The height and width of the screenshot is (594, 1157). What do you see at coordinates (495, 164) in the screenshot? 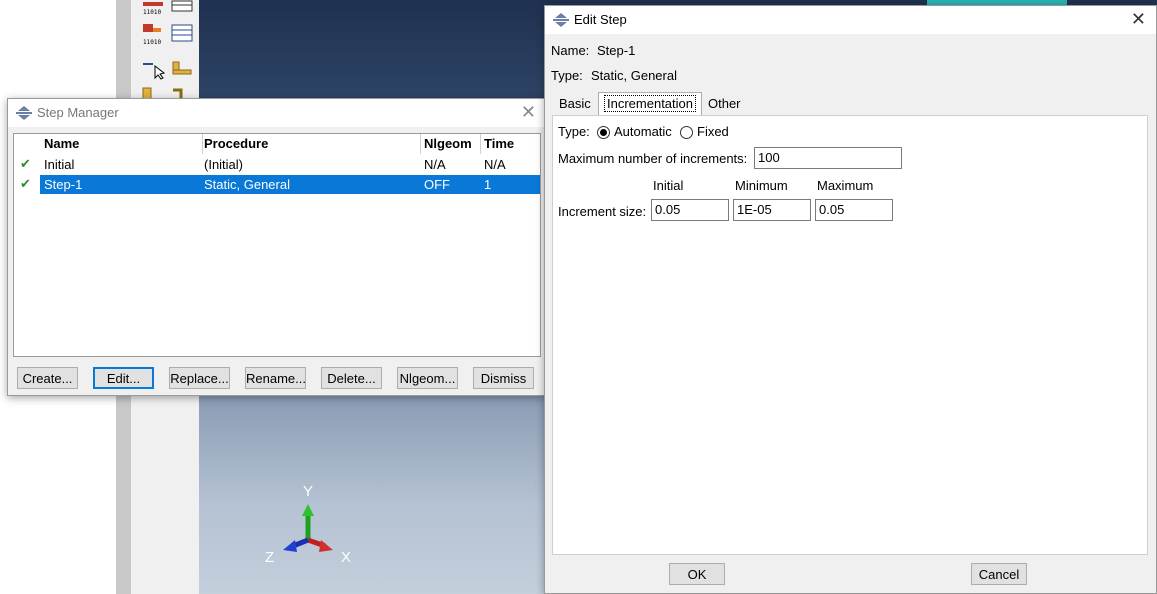
I see `step-time: N/A` at bounding box center [495, 164].